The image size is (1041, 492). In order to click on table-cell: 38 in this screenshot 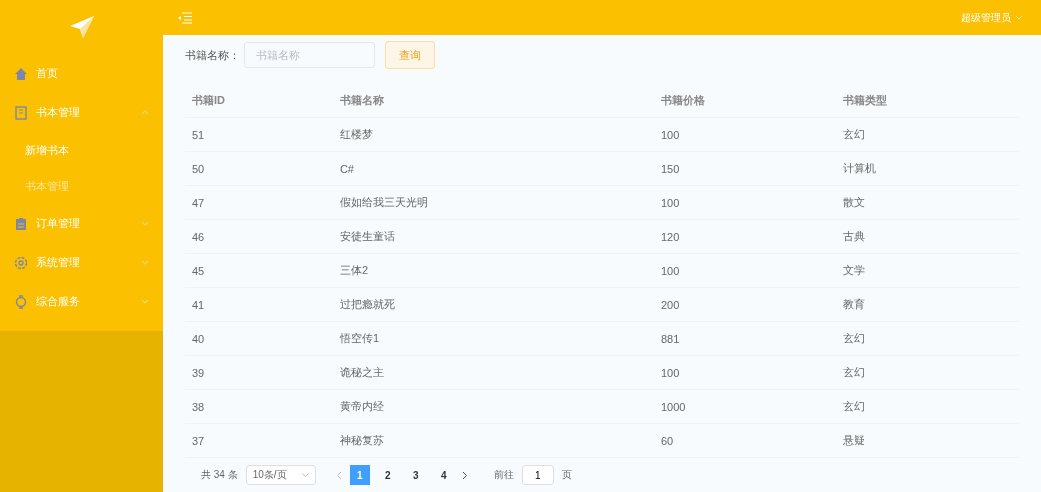, I will do `click(259, 406)`.